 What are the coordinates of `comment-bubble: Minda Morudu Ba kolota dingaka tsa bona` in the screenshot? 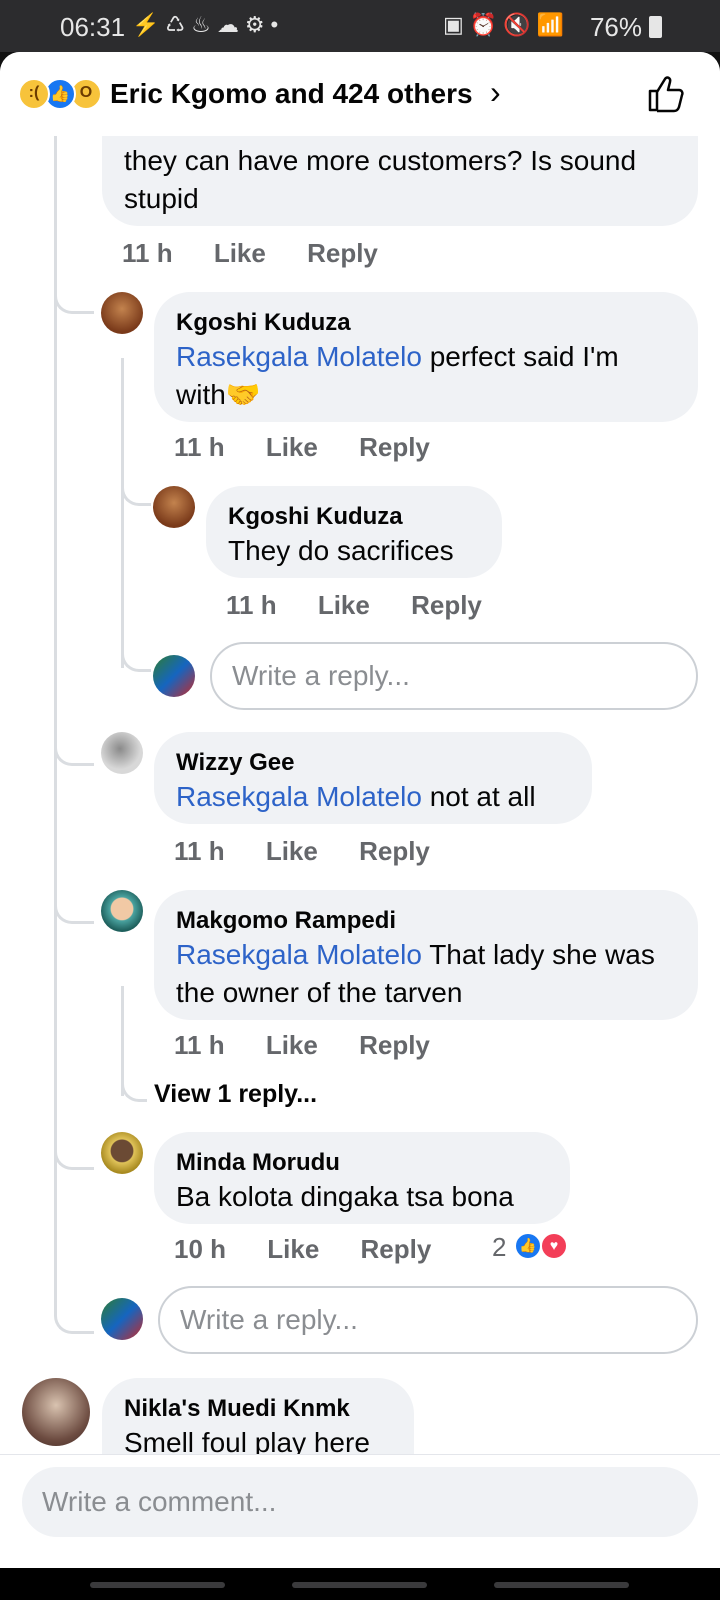 It's located at (362, 1178).